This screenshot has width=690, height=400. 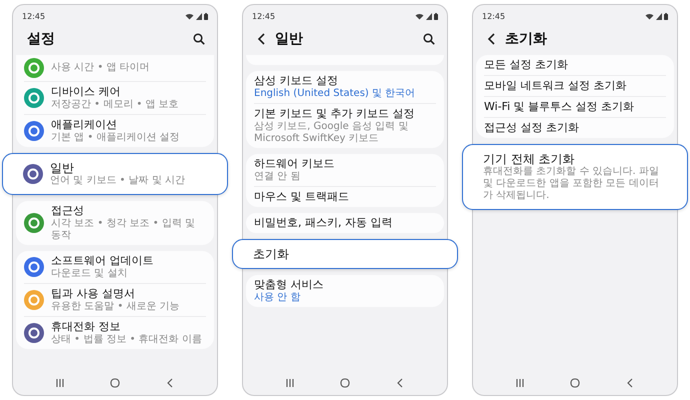 What do you see at coordinates (115, 294) in the screenshot?
I see `setting-title: 팁과 사용 설명서` at bounding box center [115, 294].